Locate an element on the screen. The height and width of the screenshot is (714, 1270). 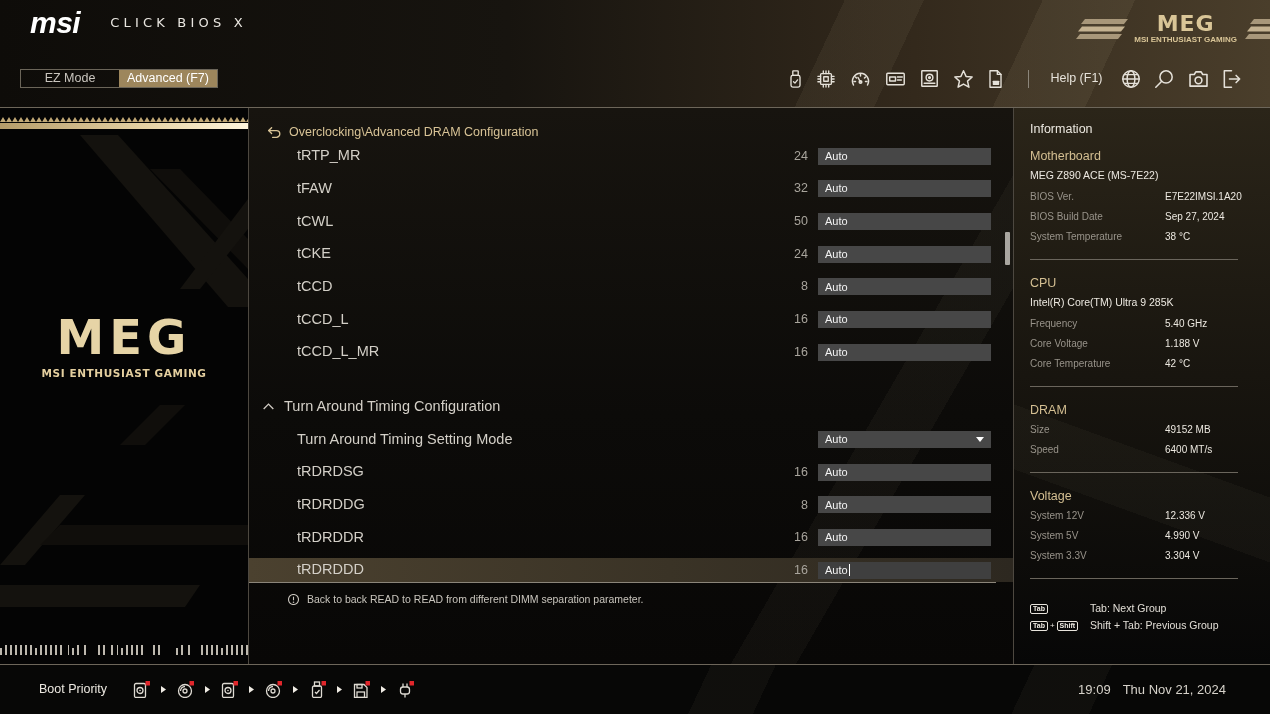
info-value: 42 °C is located at coordinates (1178, 364).